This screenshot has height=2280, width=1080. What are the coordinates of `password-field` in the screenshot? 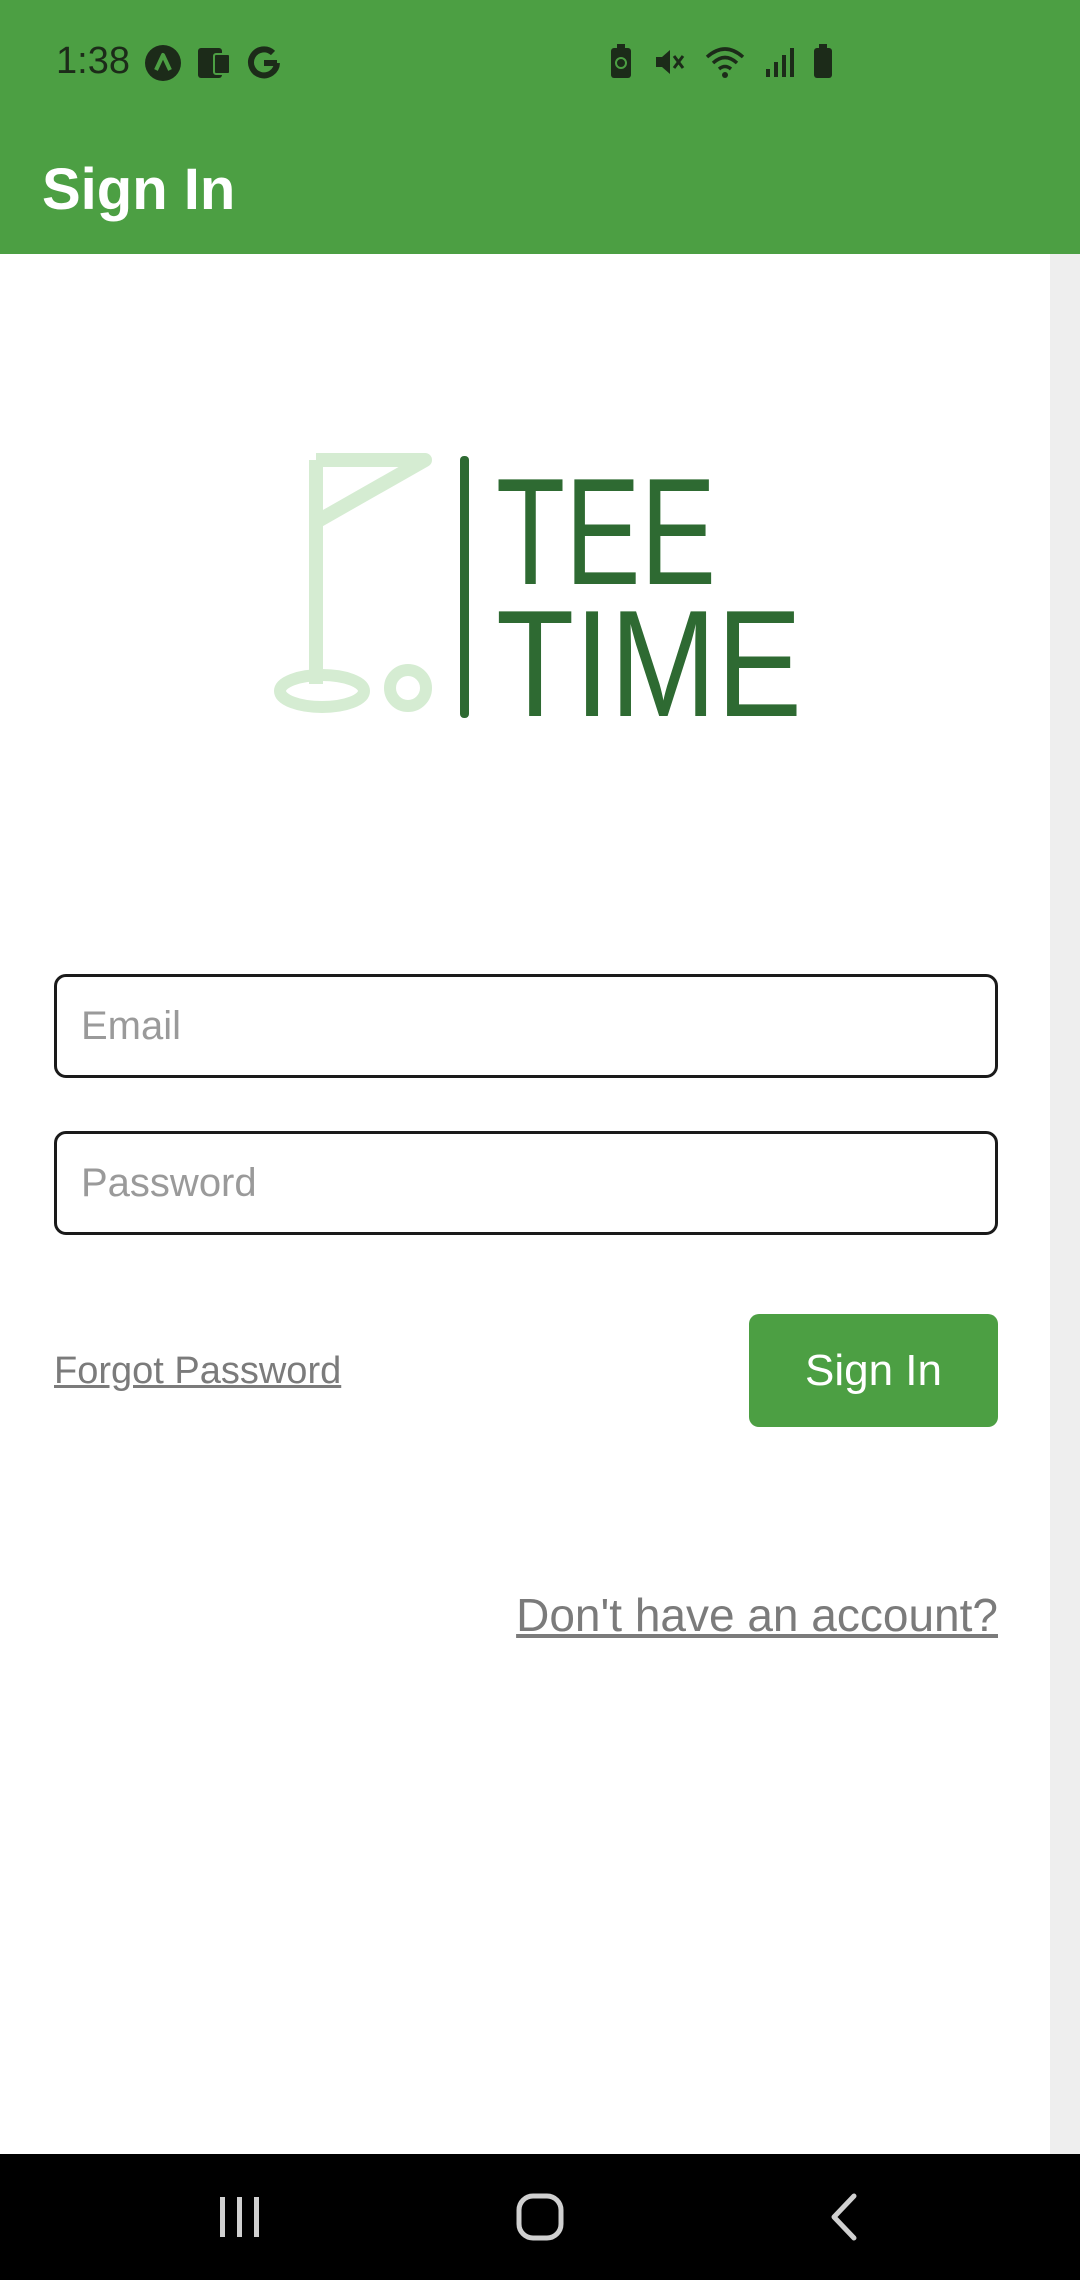 It's located at (526, 1183).